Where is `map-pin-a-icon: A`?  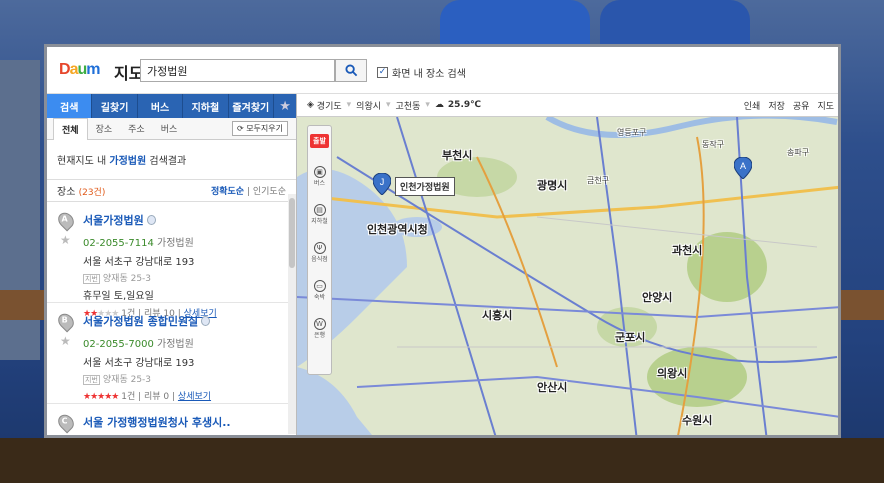 map-pin-a-icon: A is located at coordinates (743, 168).